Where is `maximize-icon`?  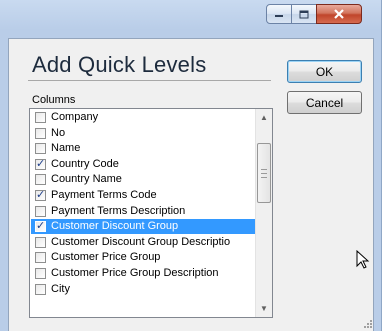 maximize-icon is located at coordinates (304, 14).